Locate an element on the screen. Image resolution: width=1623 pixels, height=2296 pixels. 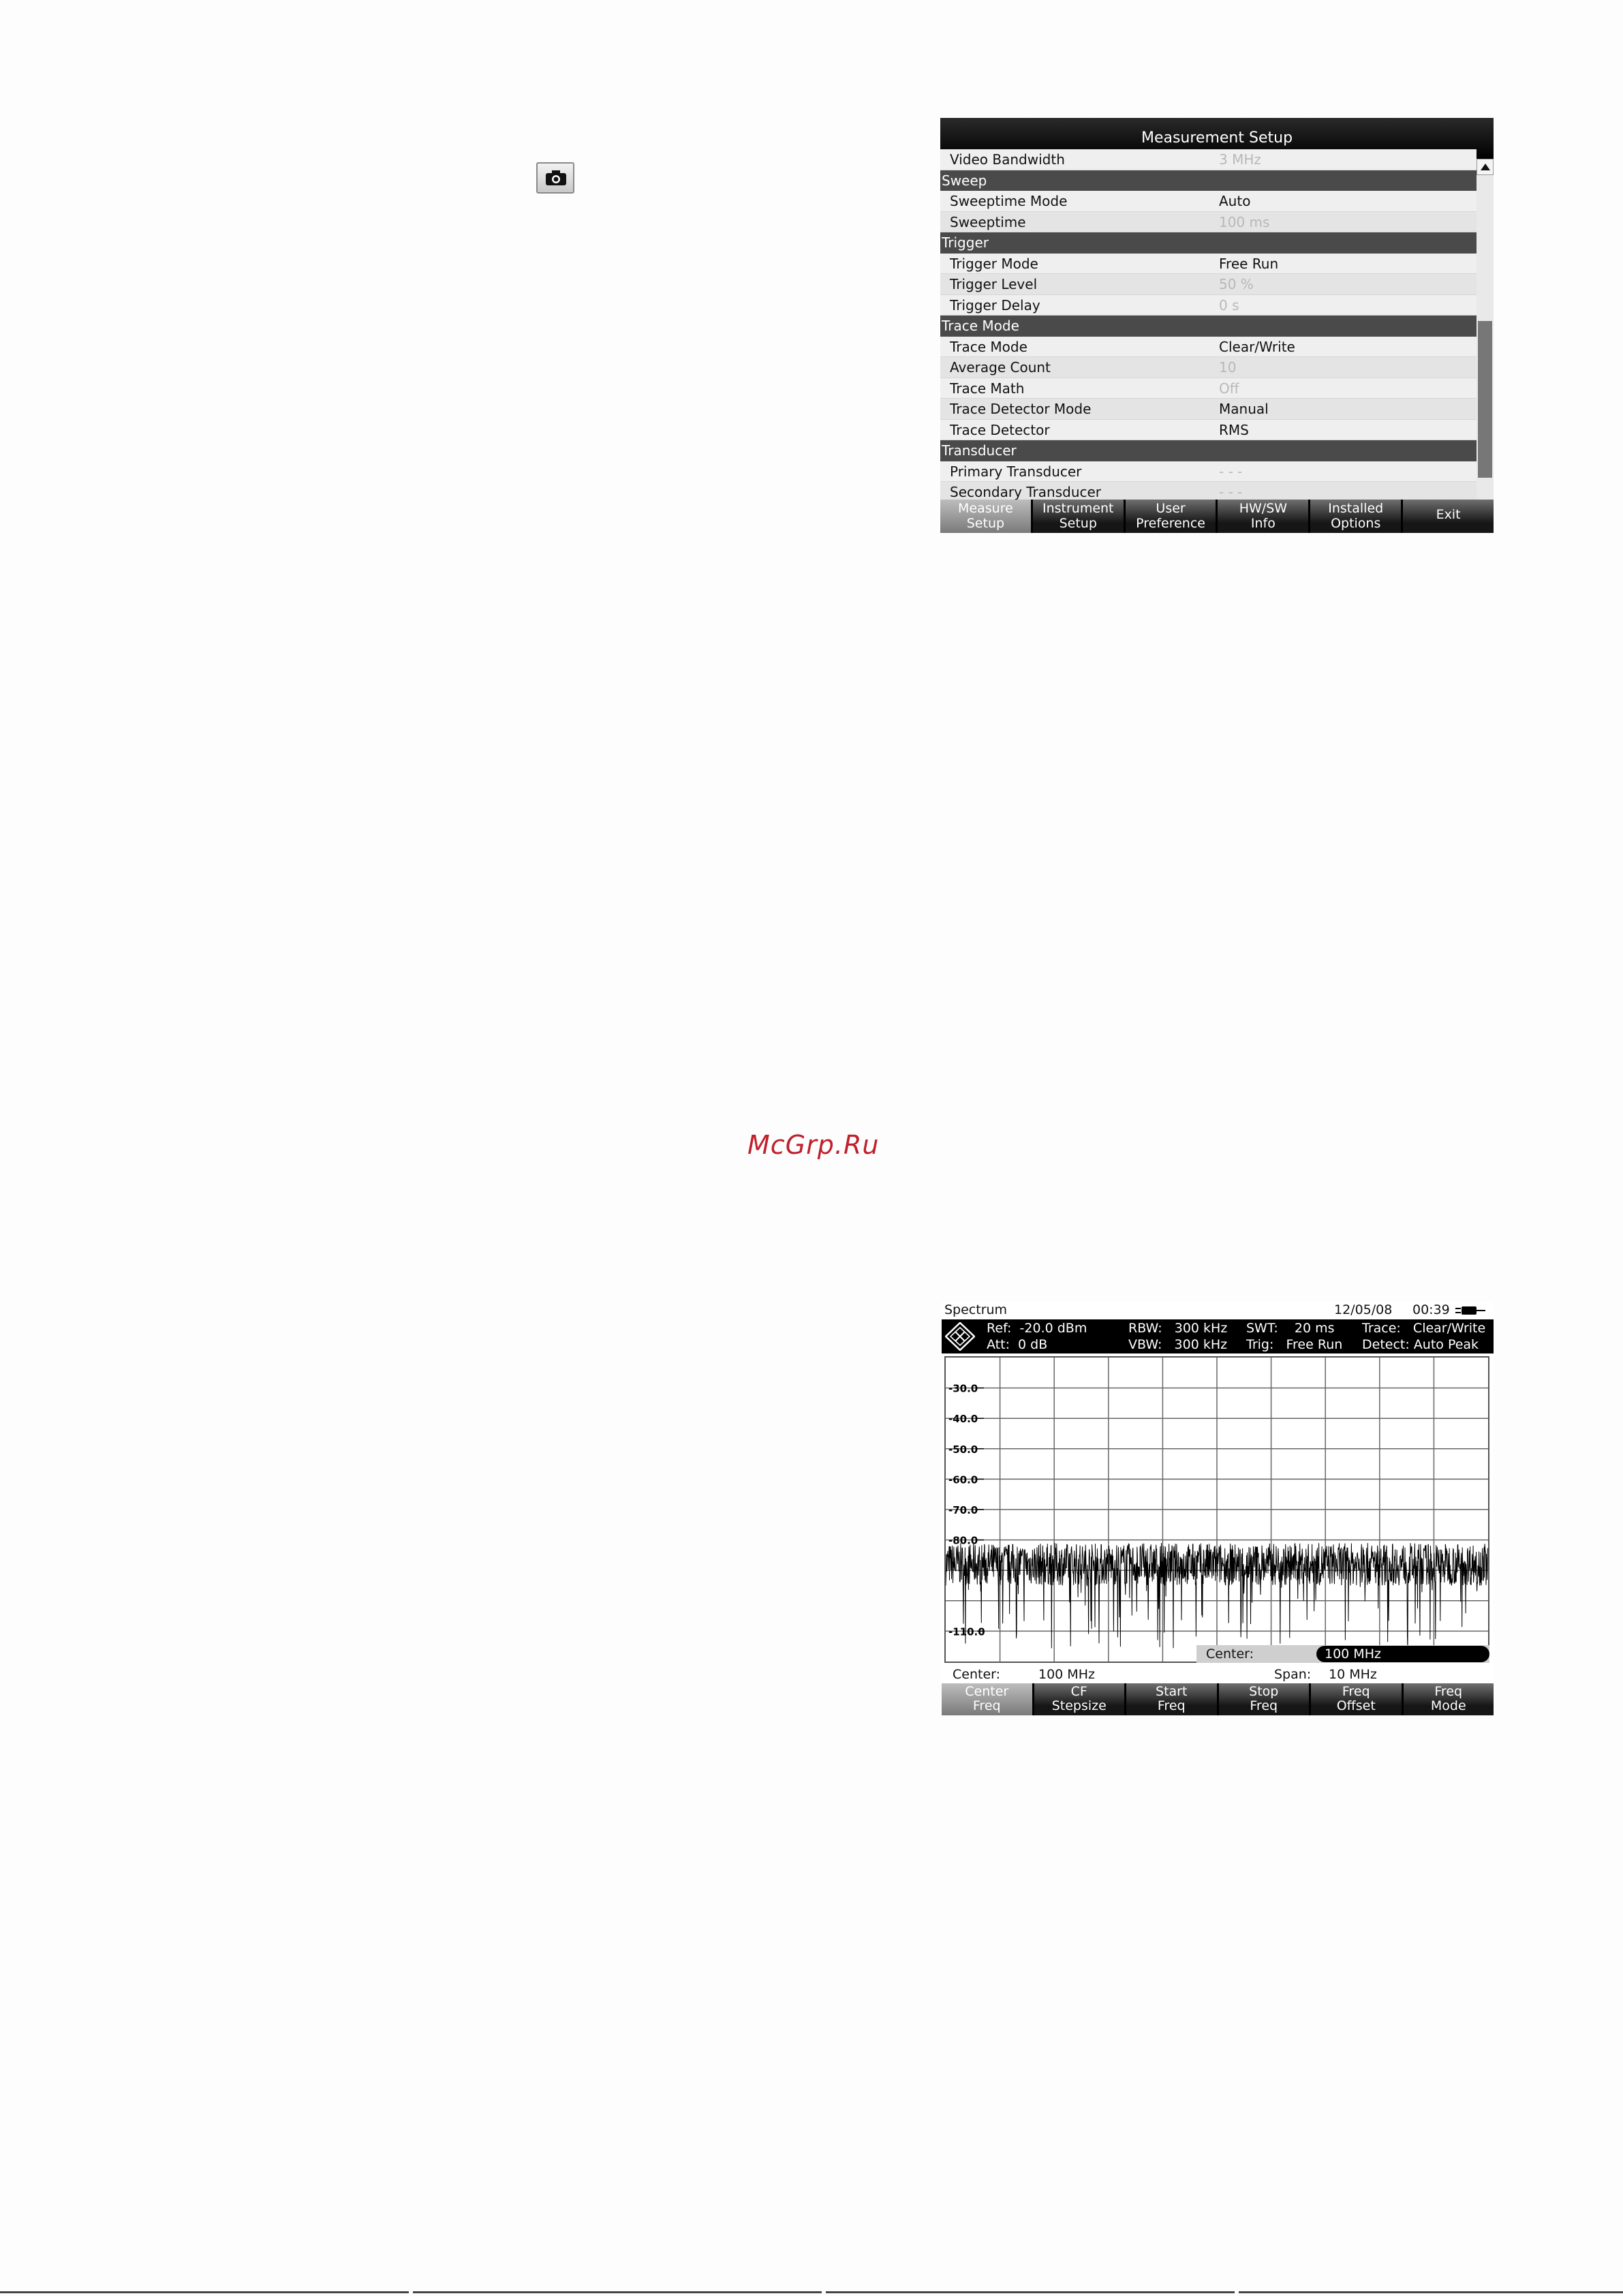
softkey-stop-freq: Stop Freq is located at coordinates (1263, 1699).